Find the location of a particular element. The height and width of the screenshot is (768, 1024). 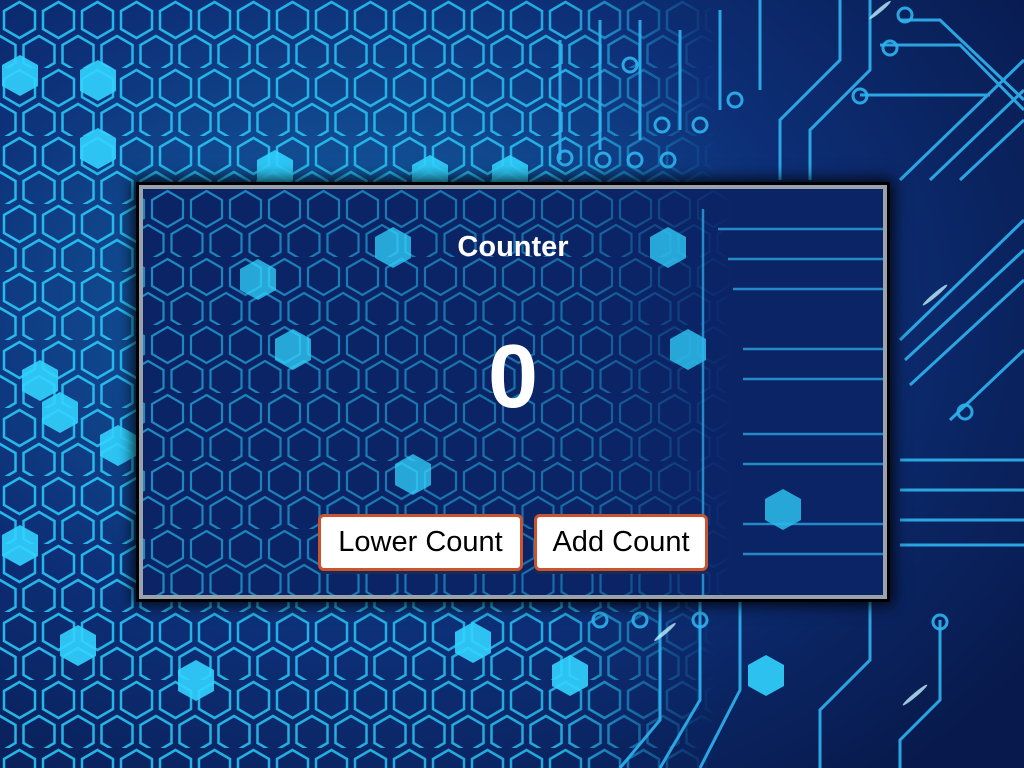

lower-count-button: Lower Count is located at coordinates (420, 542).